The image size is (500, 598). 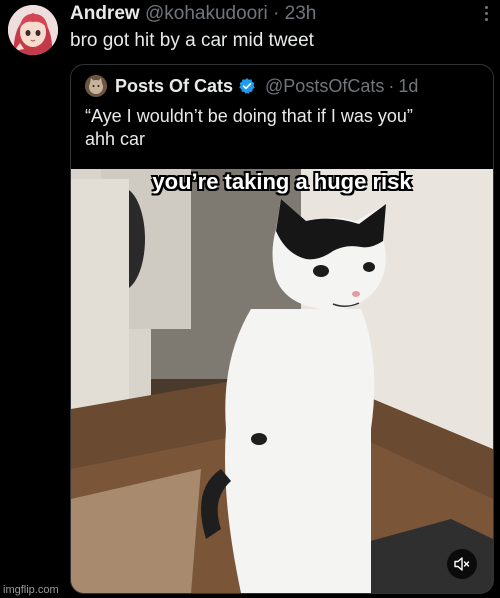 What do you see at coordinates (192, 40) in the screenshot?
I see `tweet-text: bro got hit by a car mid tweet` at bounding box center [192, 40].